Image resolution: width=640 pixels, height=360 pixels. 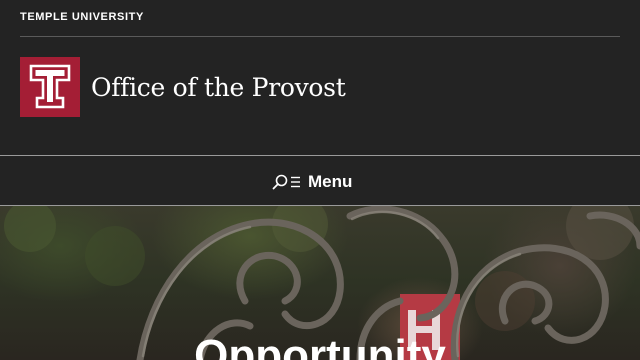 What do you see at coordinates (330, 181) in the screenshot?
I see `menu-label: Menu` at bounding box center [330, 181].